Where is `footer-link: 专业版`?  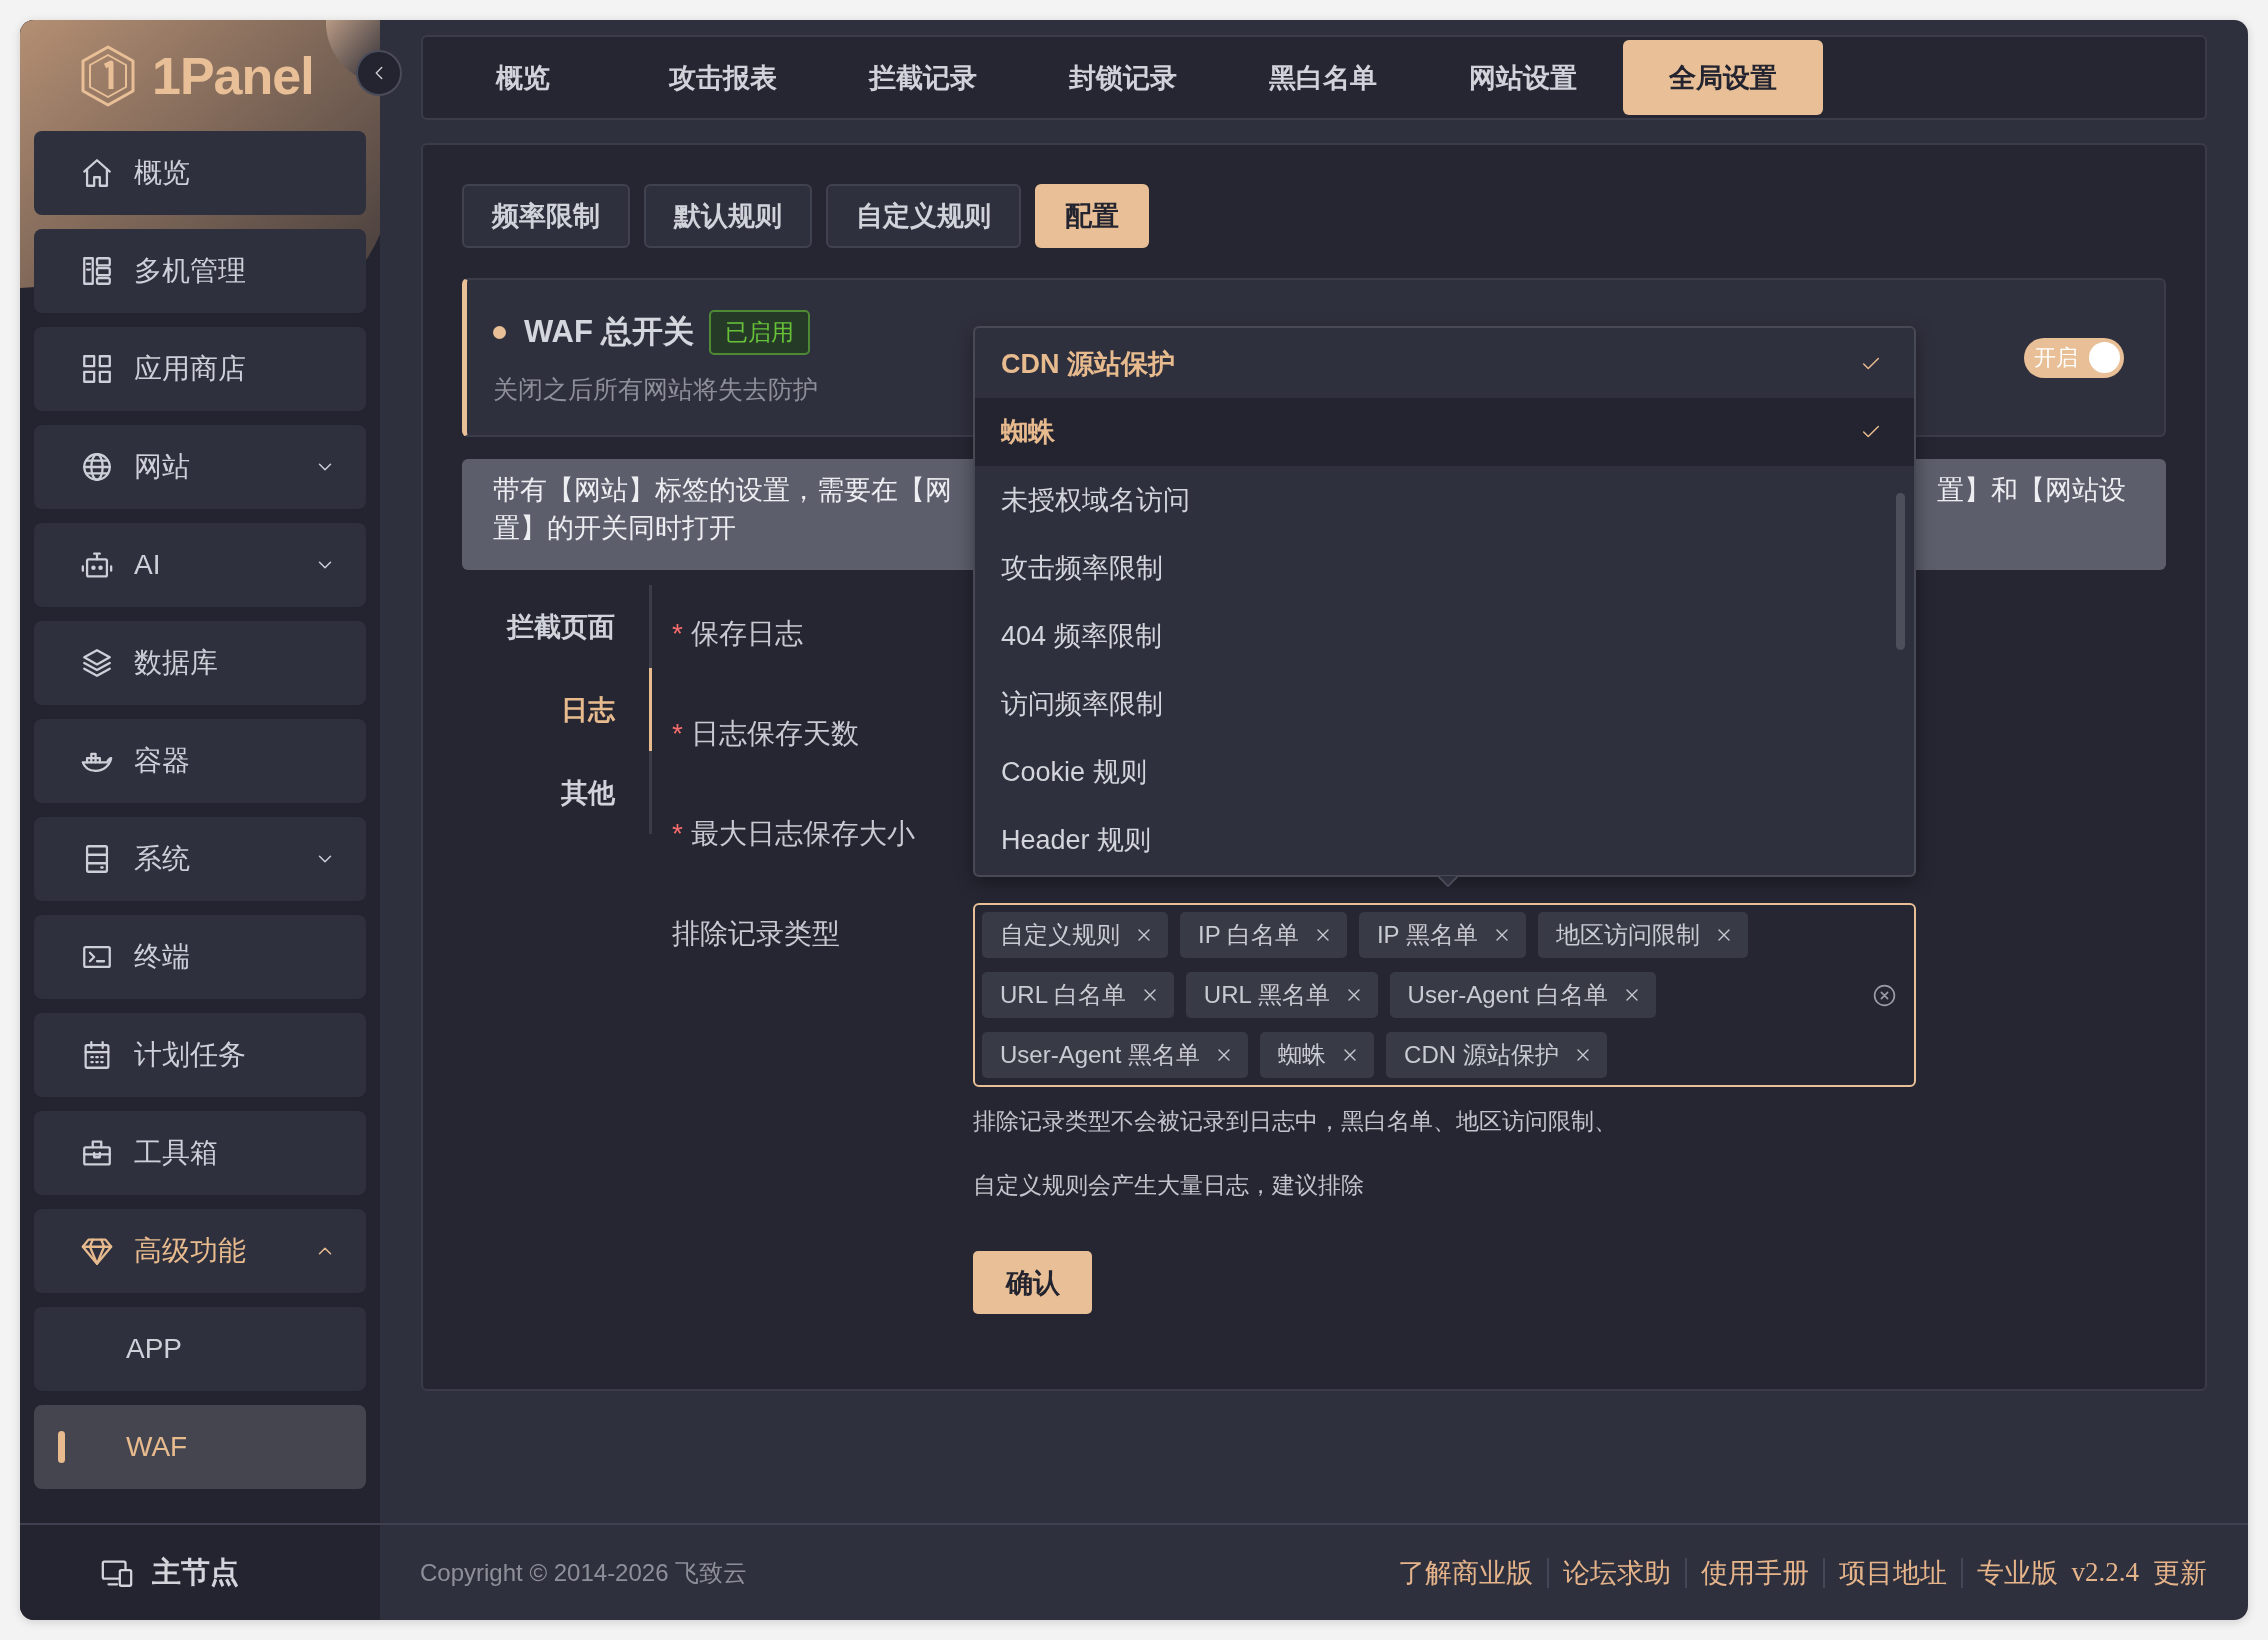
footer-link: 专业版 is located at coordinates (2016, 1572).